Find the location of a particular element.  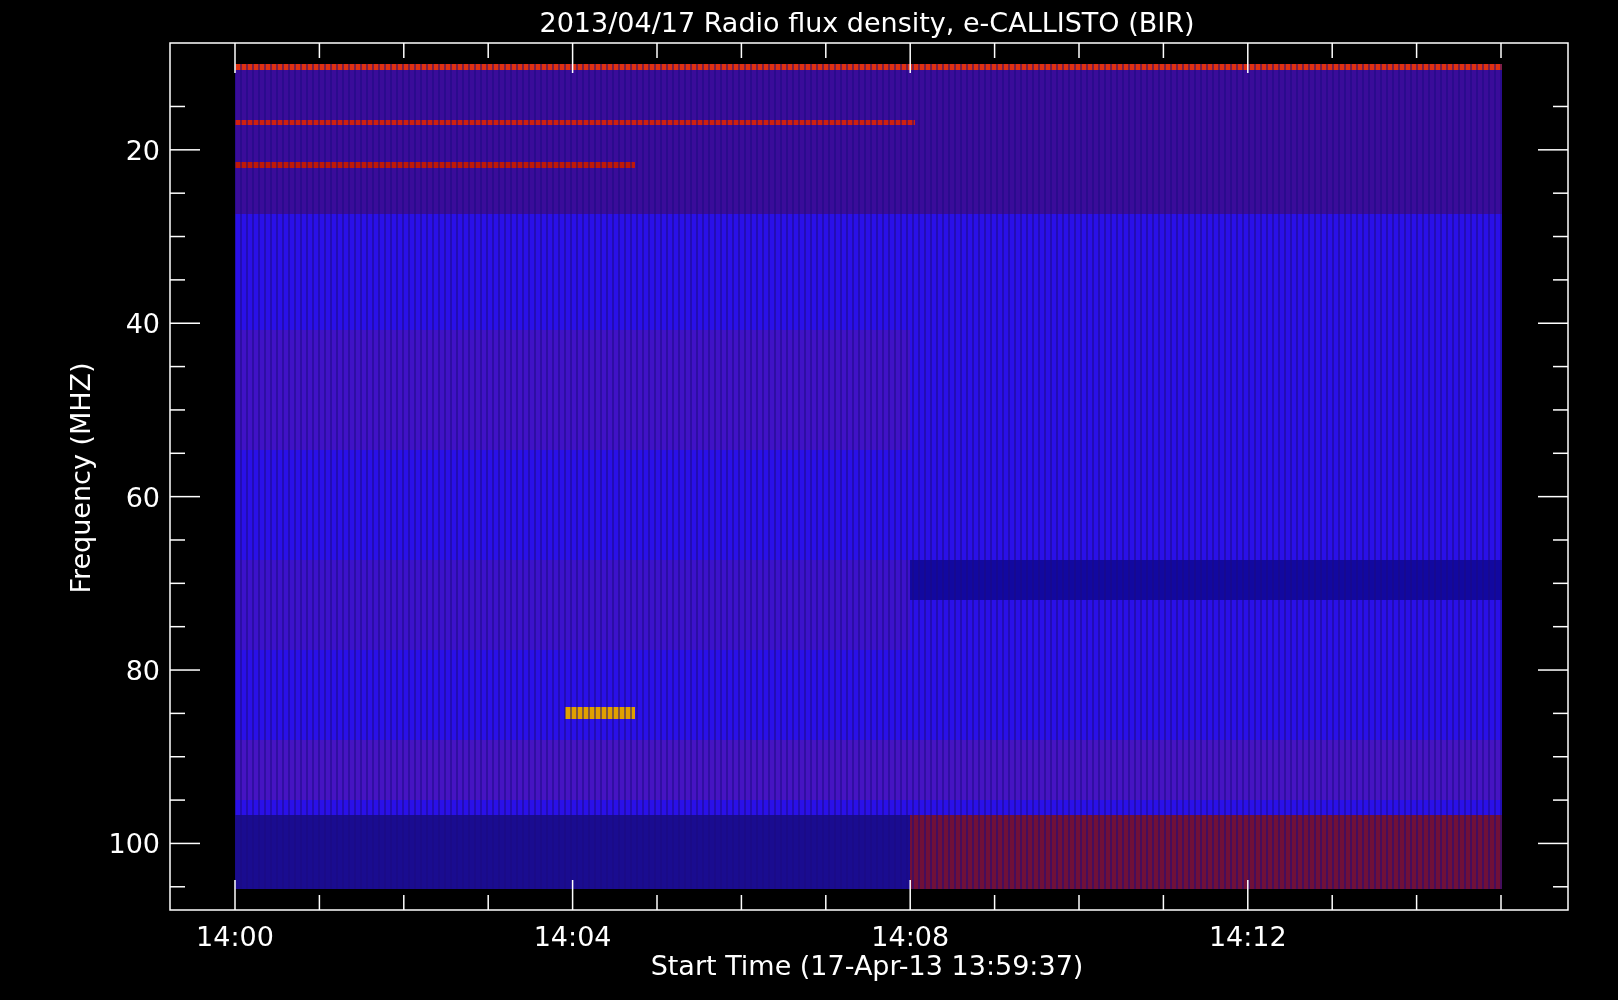

y-tick-label: 20 is located at coordinates (142, 150).